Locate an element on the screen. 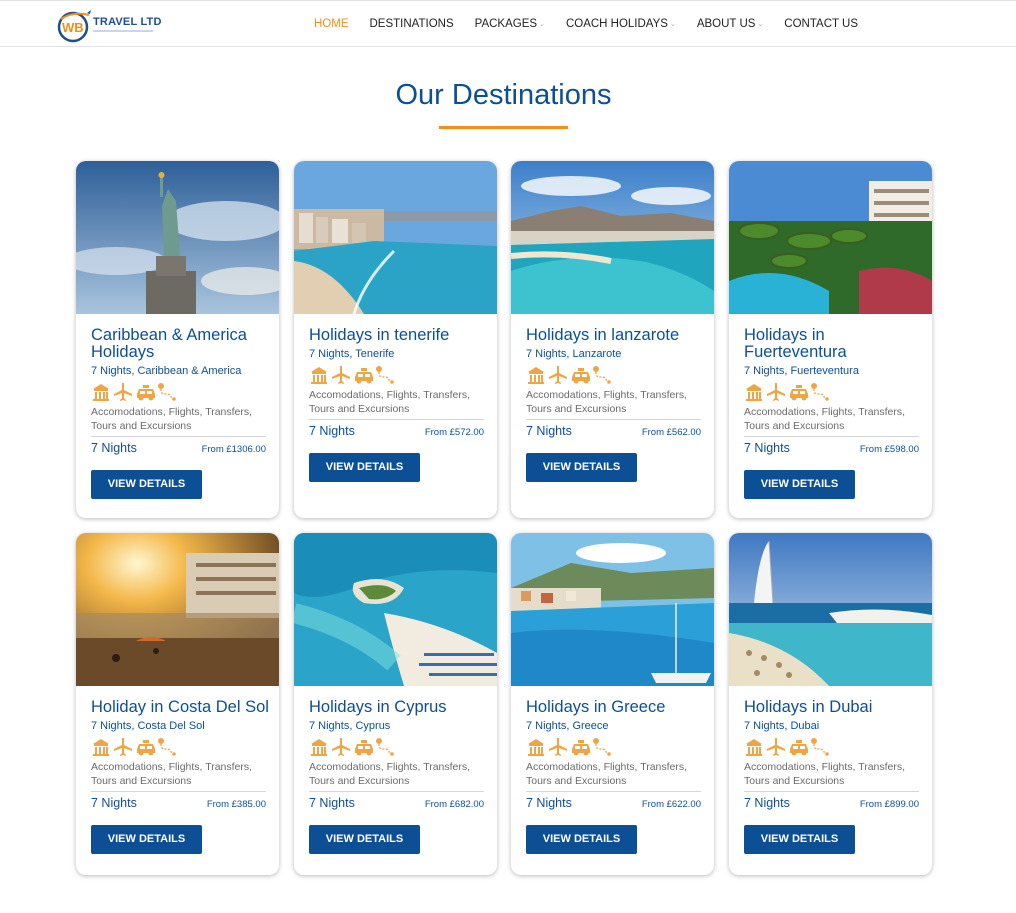 Image resolution: width=1016 pixels, height=913 pixels. nav-item-label: CONTACT US is located at coordinates (821, 24).